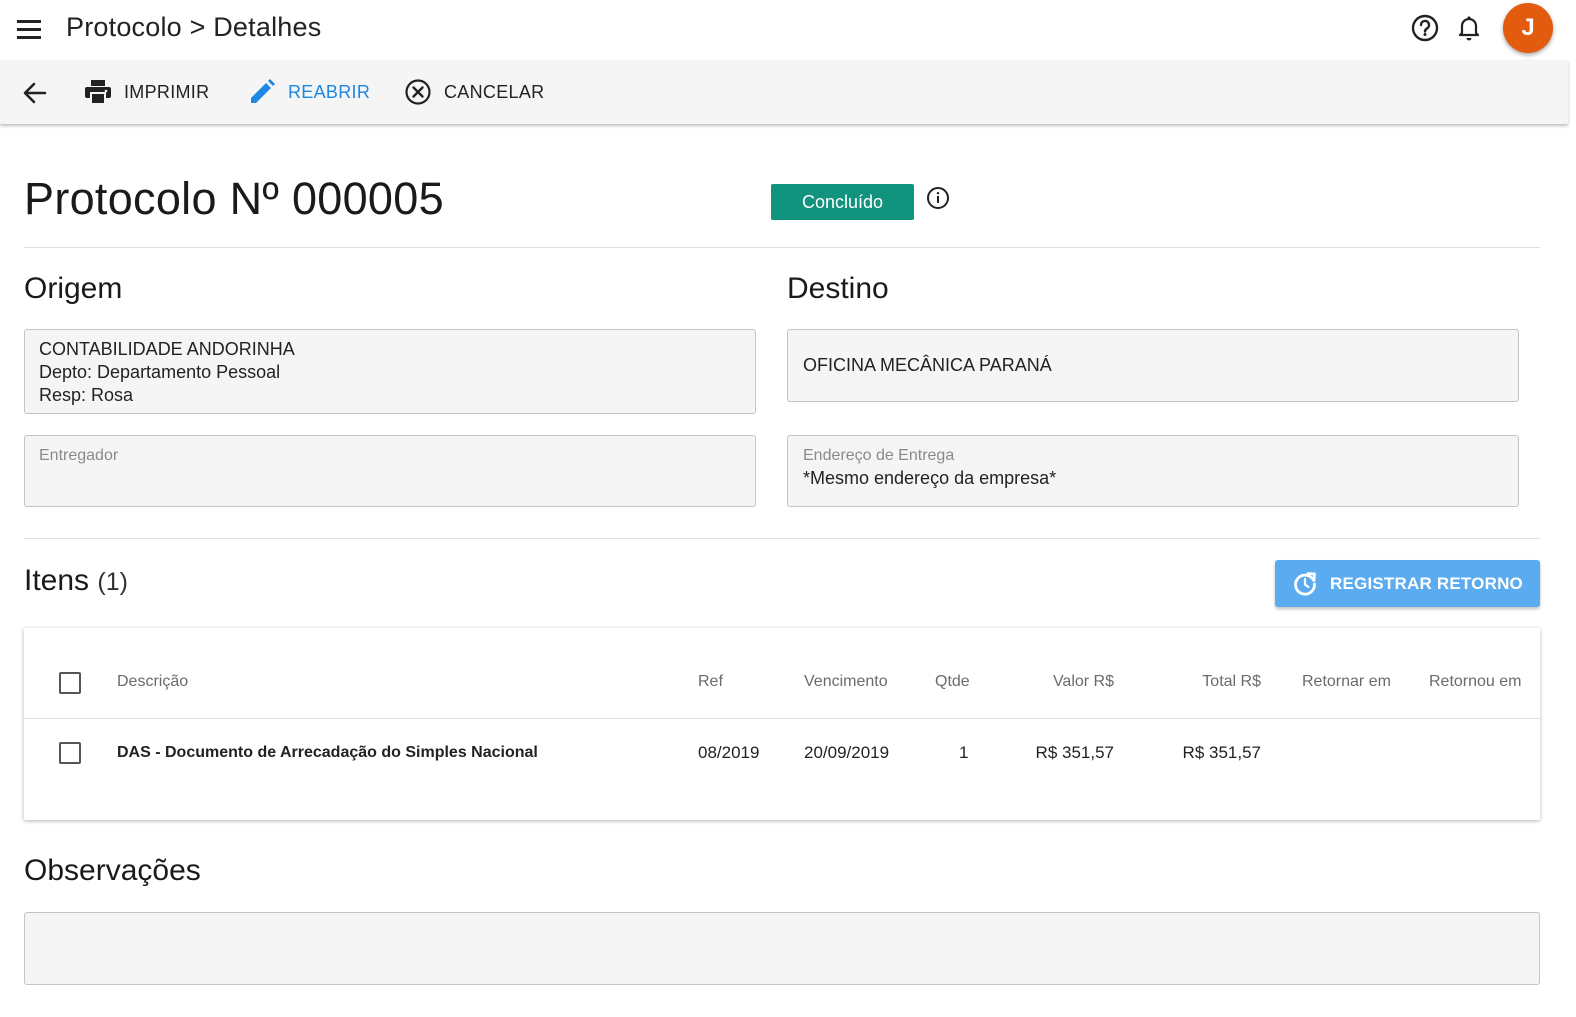  What do you see at coordinates (938, 198) in the screenshot?
I see `info-icon` at bounding box center [938, 198].